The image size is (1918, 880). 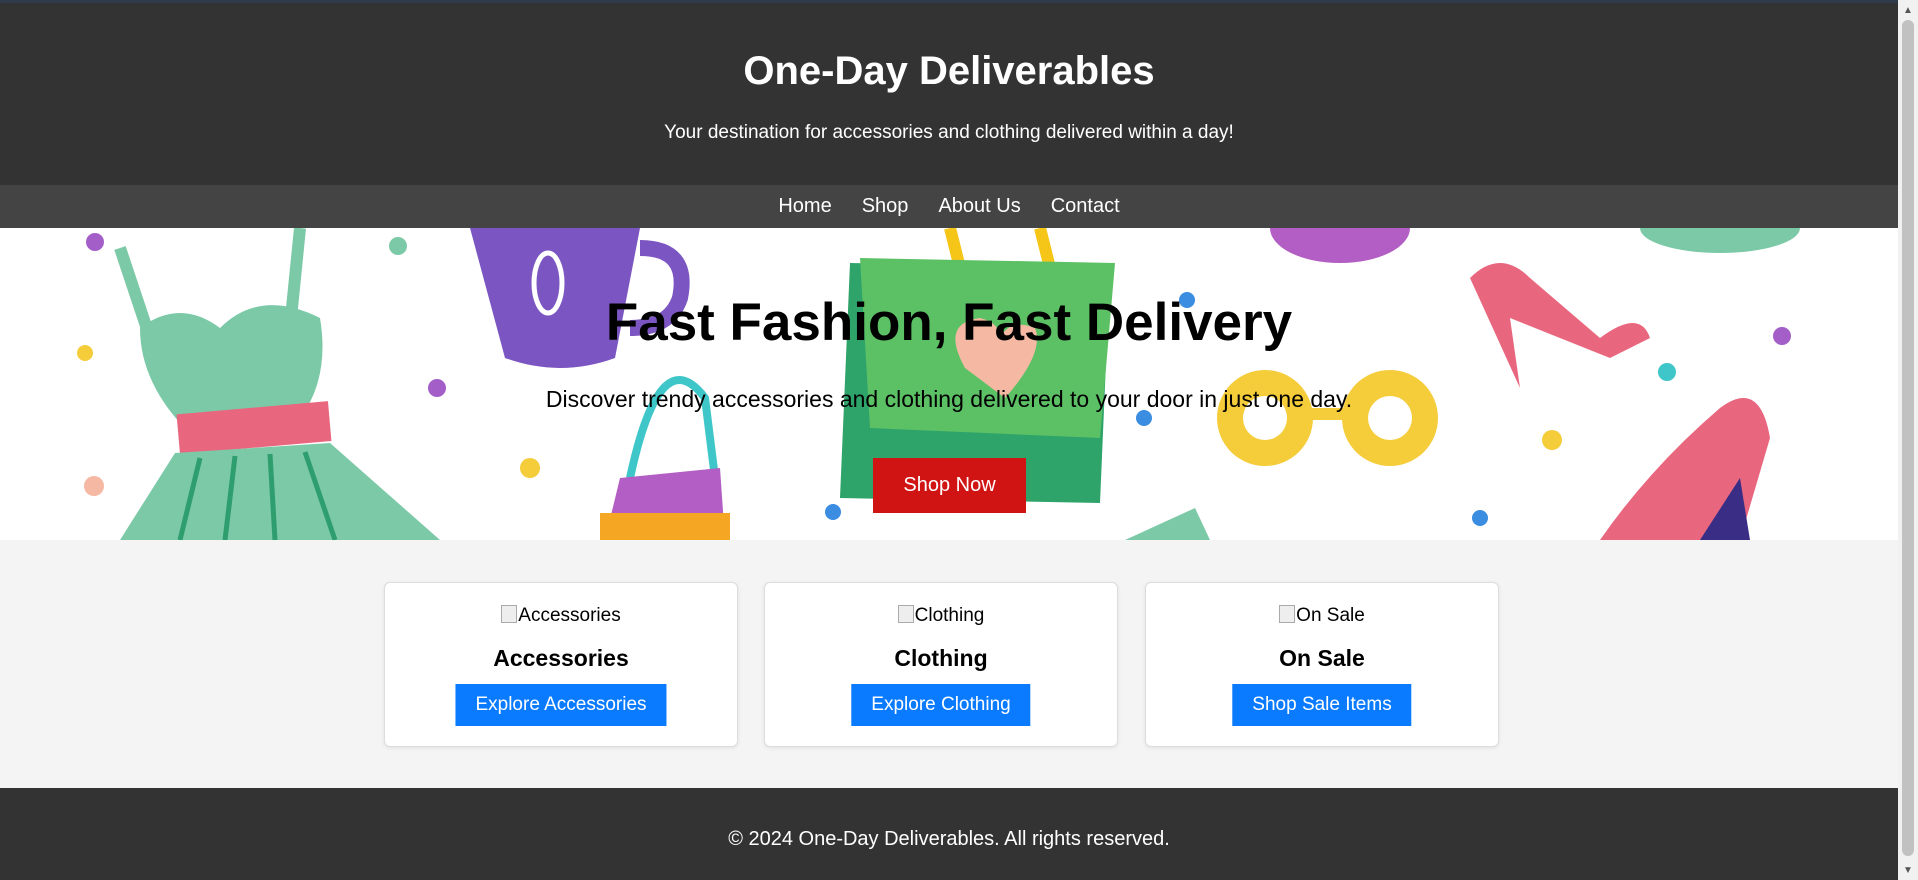 What do you see at coordinates (1327, 418) in the screenshot?
I see `glasses-illustration` at bounding box center [1327, 418].